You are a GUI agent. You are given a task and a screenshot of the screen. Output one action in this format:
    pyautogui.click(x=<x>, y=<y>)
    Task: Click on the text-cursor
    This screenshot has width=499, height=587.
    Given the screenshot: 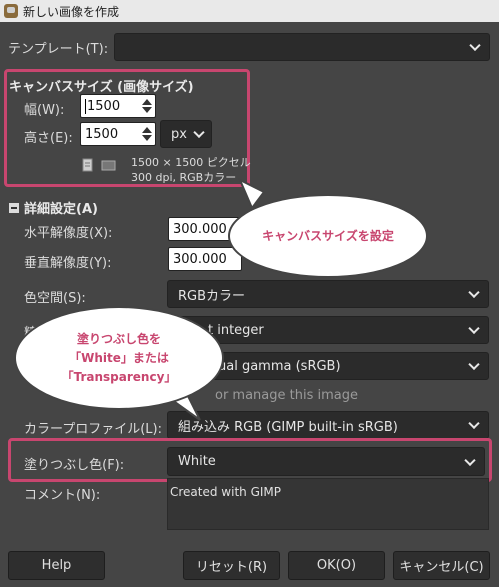 What is the action you would take?
    pyautogui.click(x=85, y=106)
    